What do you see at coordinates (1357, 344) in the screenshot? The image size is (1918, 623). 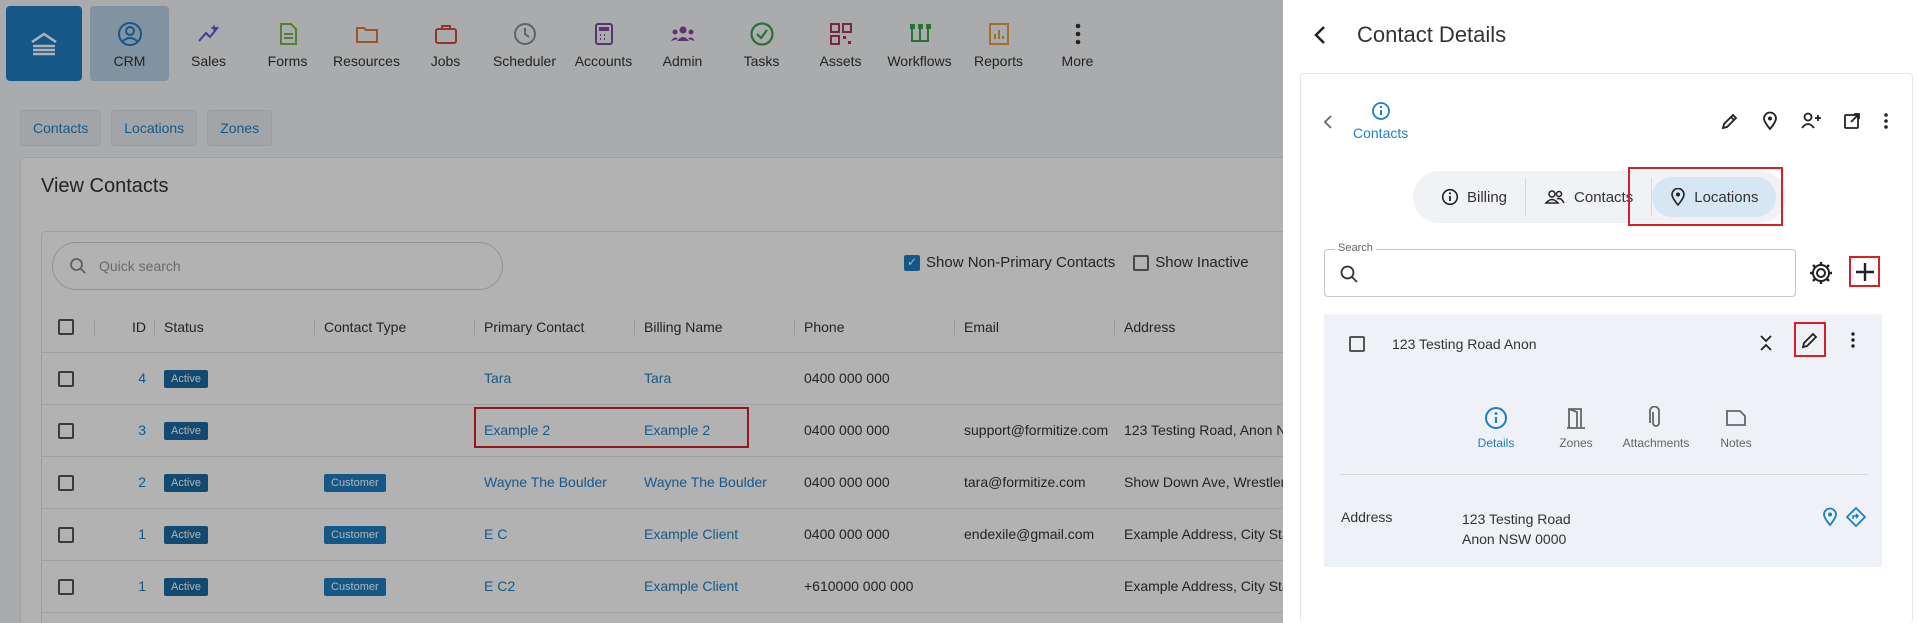 I see `location-select-checkbox` at bounding box center [1357, 344].